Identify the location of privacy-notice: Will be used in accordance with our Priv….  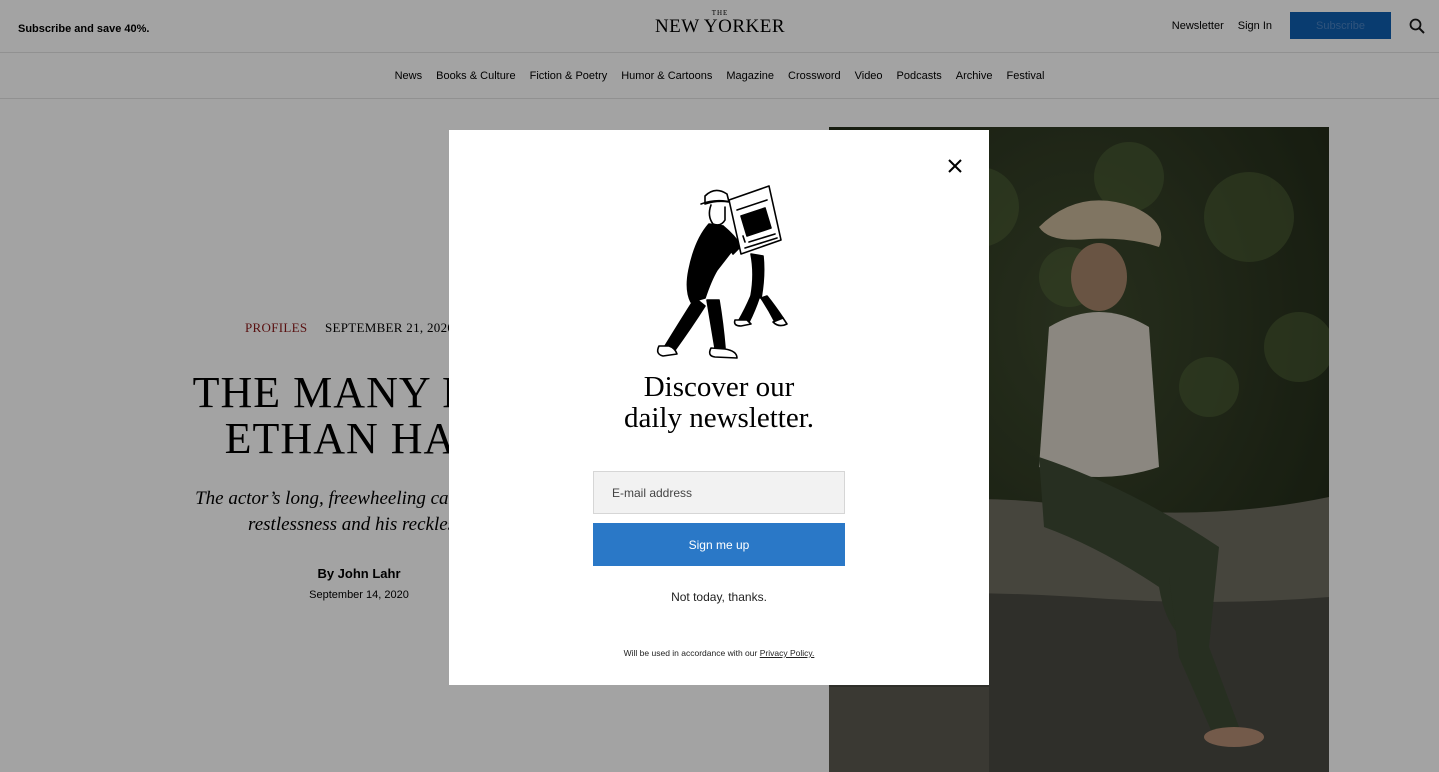
(719, 653).